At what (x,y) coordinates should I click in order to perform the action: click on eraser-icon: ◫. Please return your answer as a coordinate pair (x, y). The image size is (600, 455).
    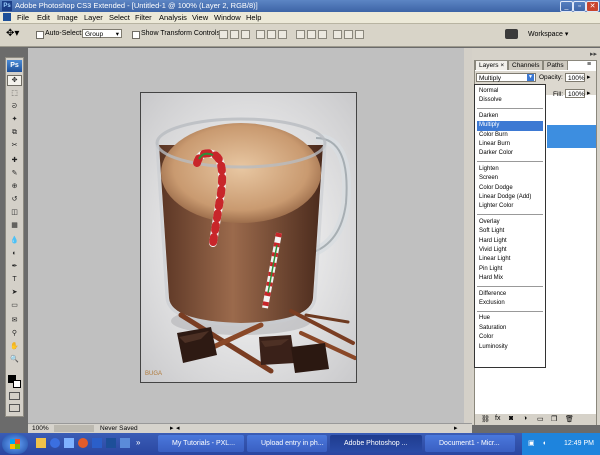
    Looking at the image, I should click on (14, 212).